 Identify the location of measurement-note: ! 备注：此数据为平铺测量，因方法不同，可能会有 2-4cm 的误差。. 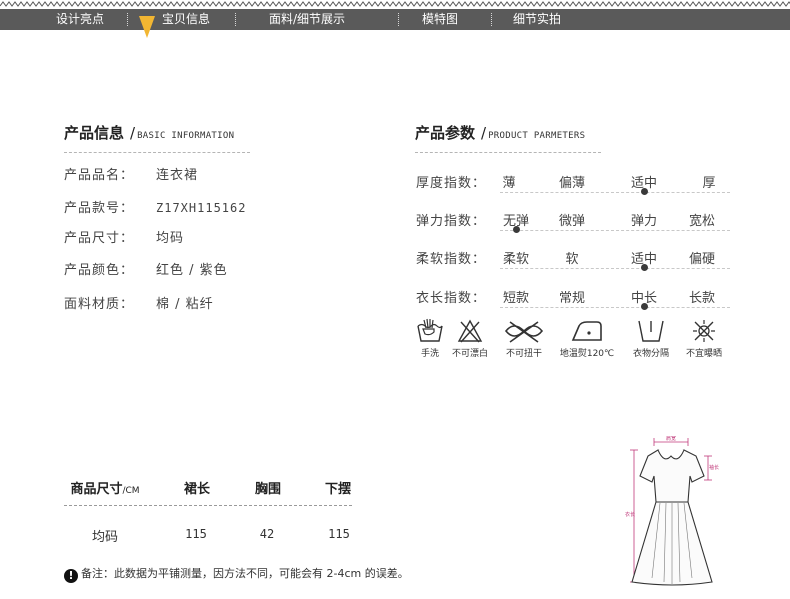
(236, 574).